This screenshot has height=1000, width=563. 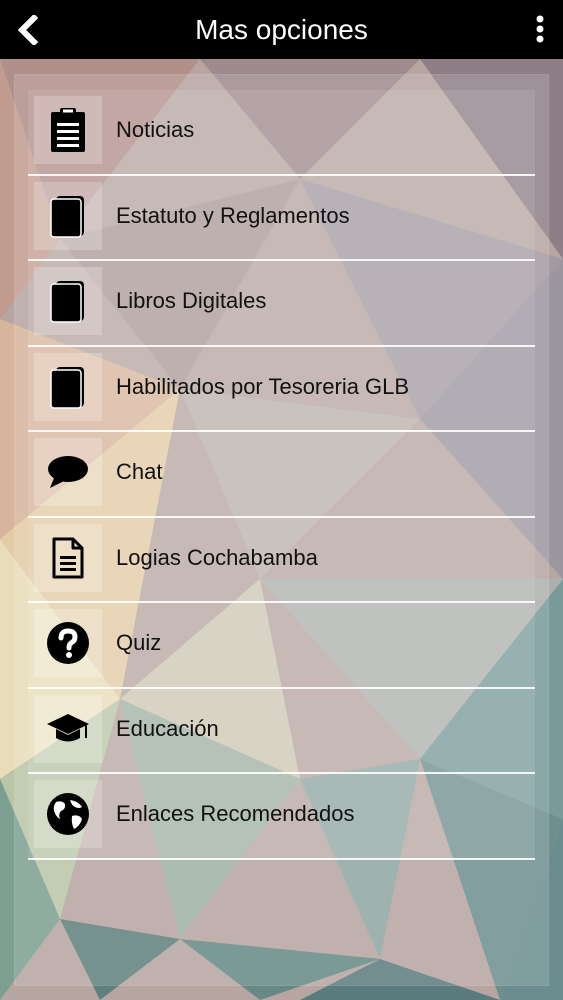 I want to click on chat-bubble-icon, so click(x=68, y=472).